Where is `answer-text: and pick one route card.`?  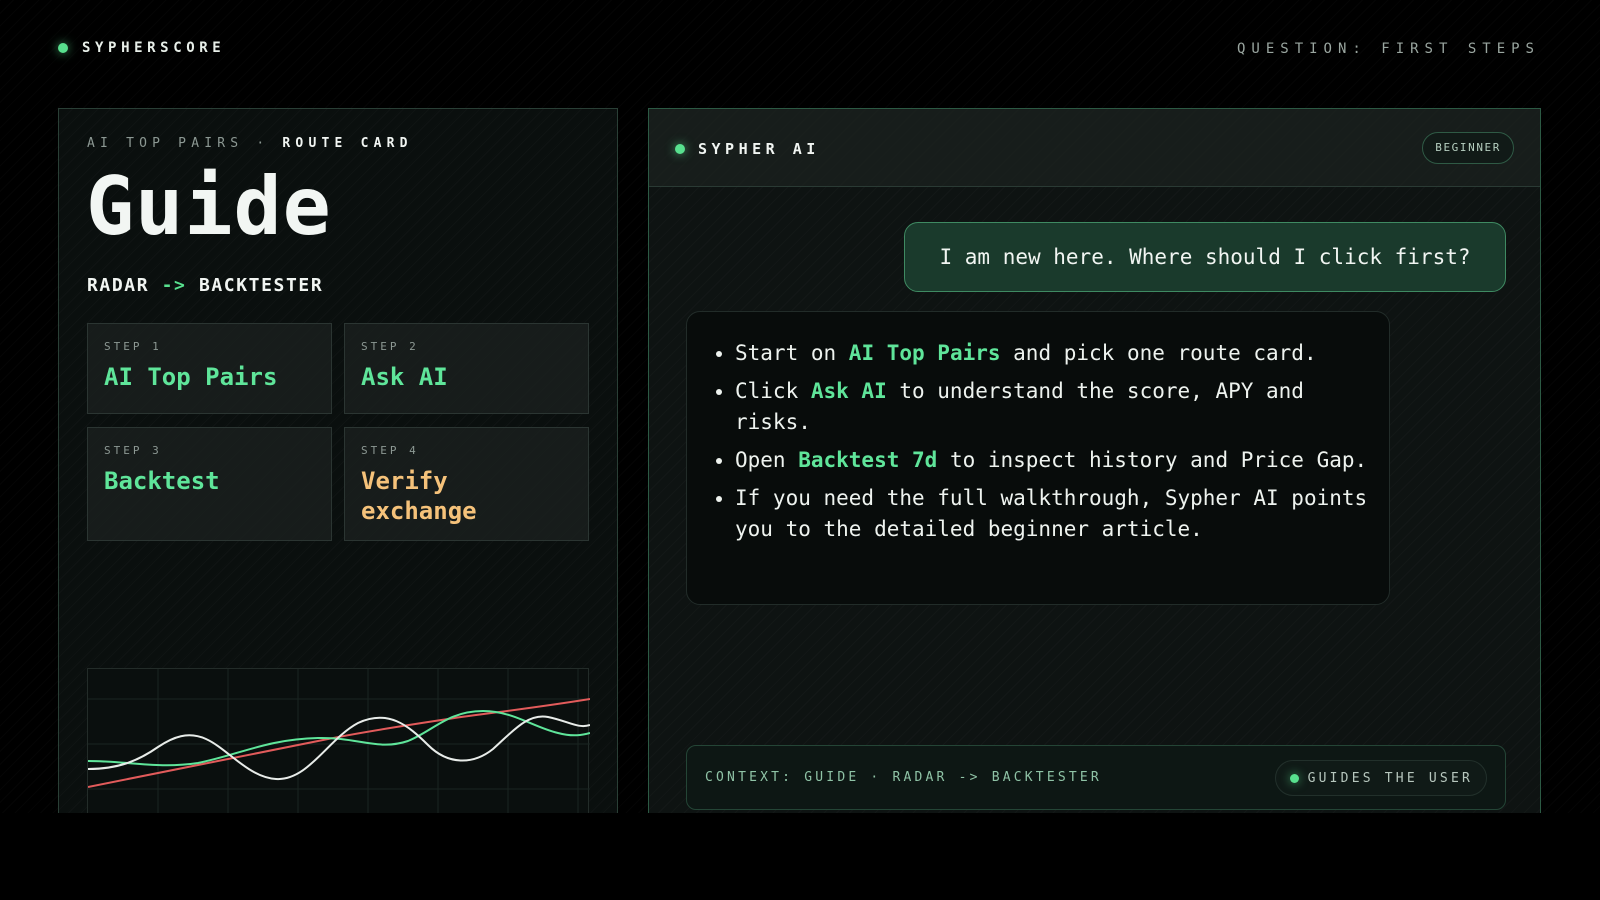
answer-text: and pick one route card. is located at coordinates (1158, 353).